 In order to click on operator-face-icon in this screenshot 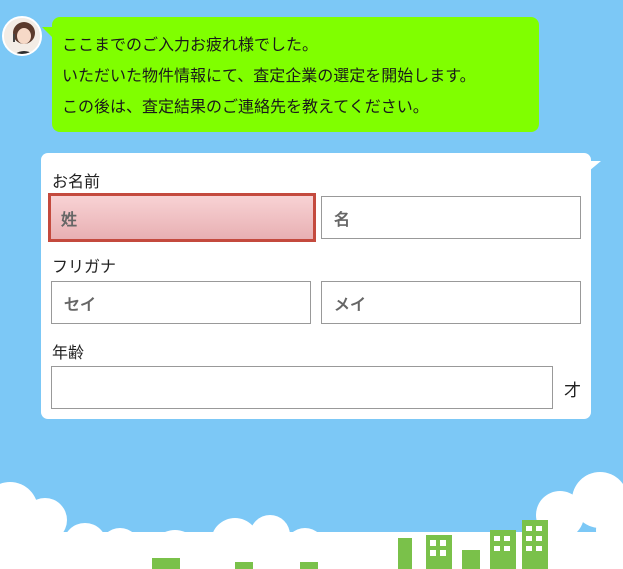, I will do `click(22, 36)`.